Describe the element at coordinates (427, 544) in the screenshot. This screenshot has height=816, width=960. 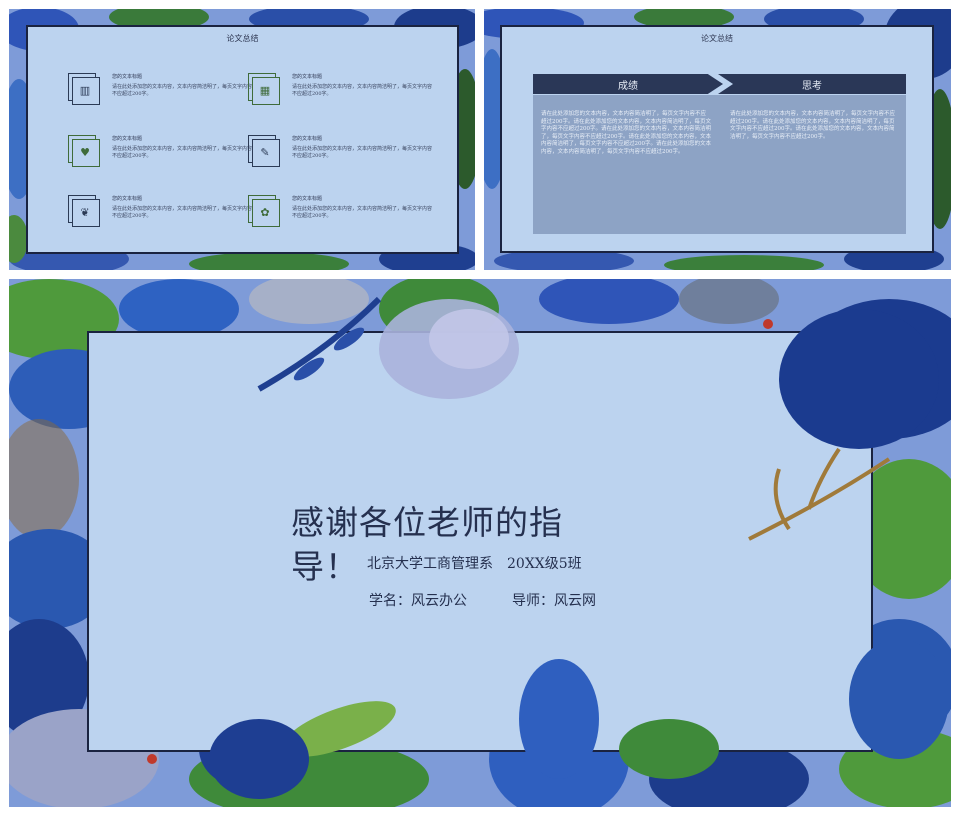
I see `thanks-heading: 感谢各位老师的指导！` at that location.